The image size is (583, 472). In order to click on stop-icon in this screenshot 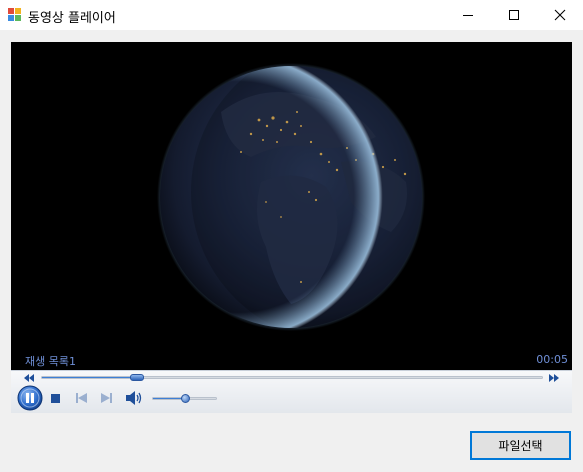, I will do `click(55, 398)`.